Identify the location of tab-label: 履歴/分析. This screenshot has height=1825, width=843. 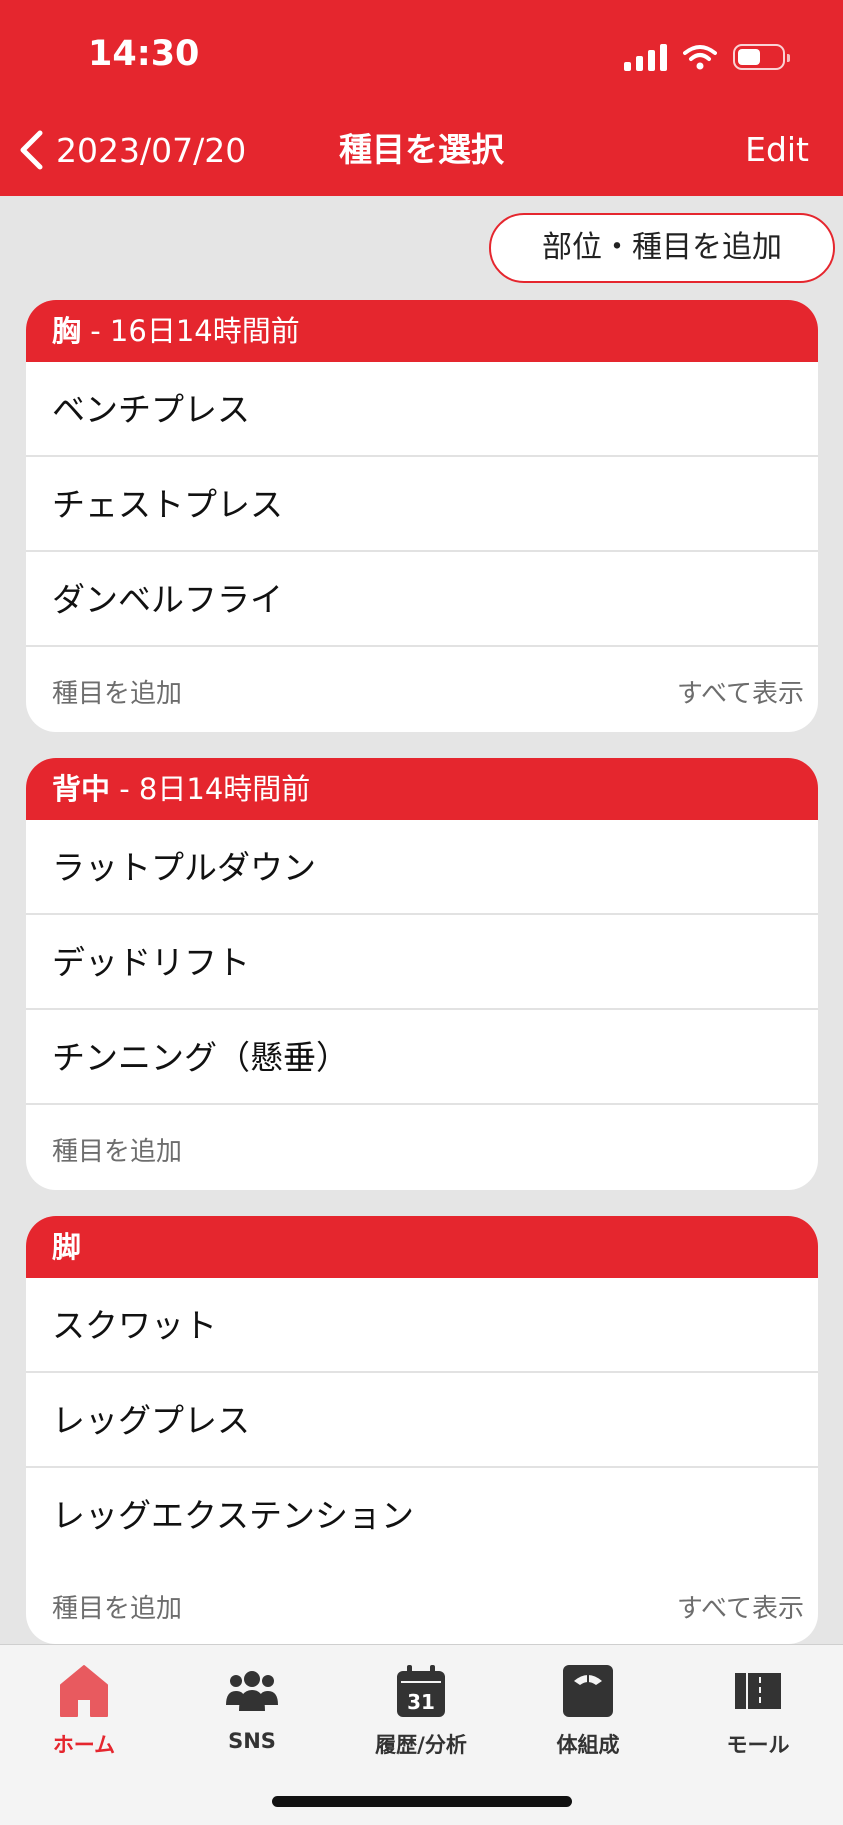
(421, 1745).